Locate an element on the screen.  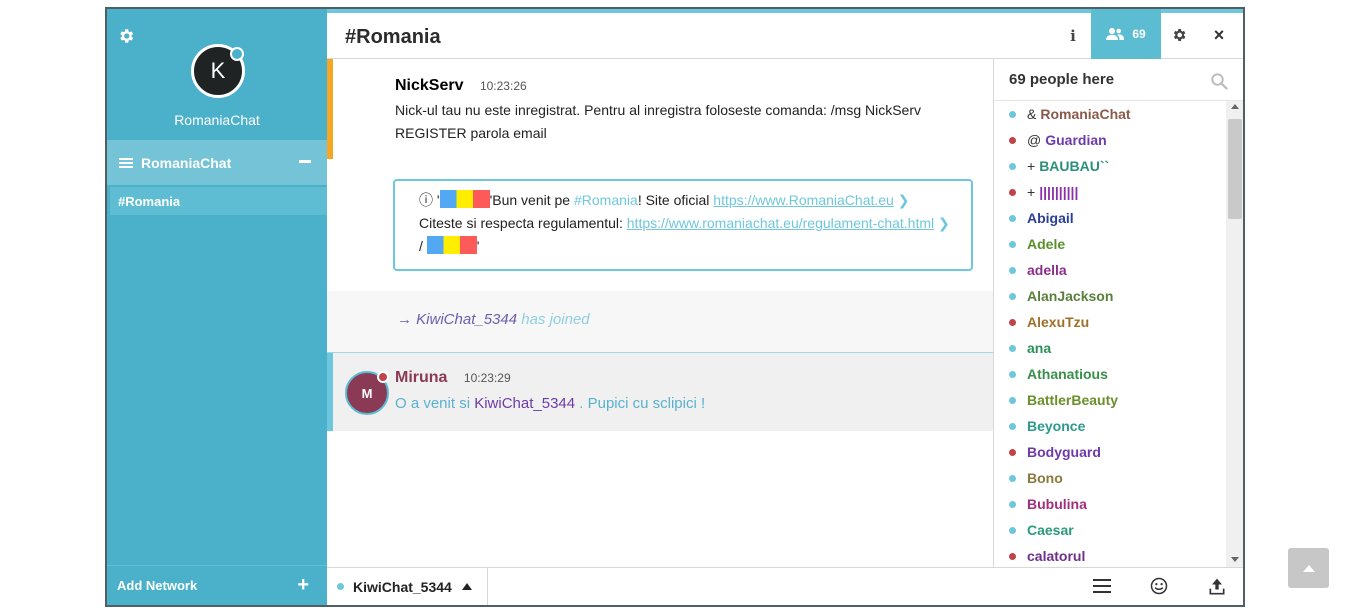
nick-mention: KiwiChat_5344 is located at coordinates (524, 403).